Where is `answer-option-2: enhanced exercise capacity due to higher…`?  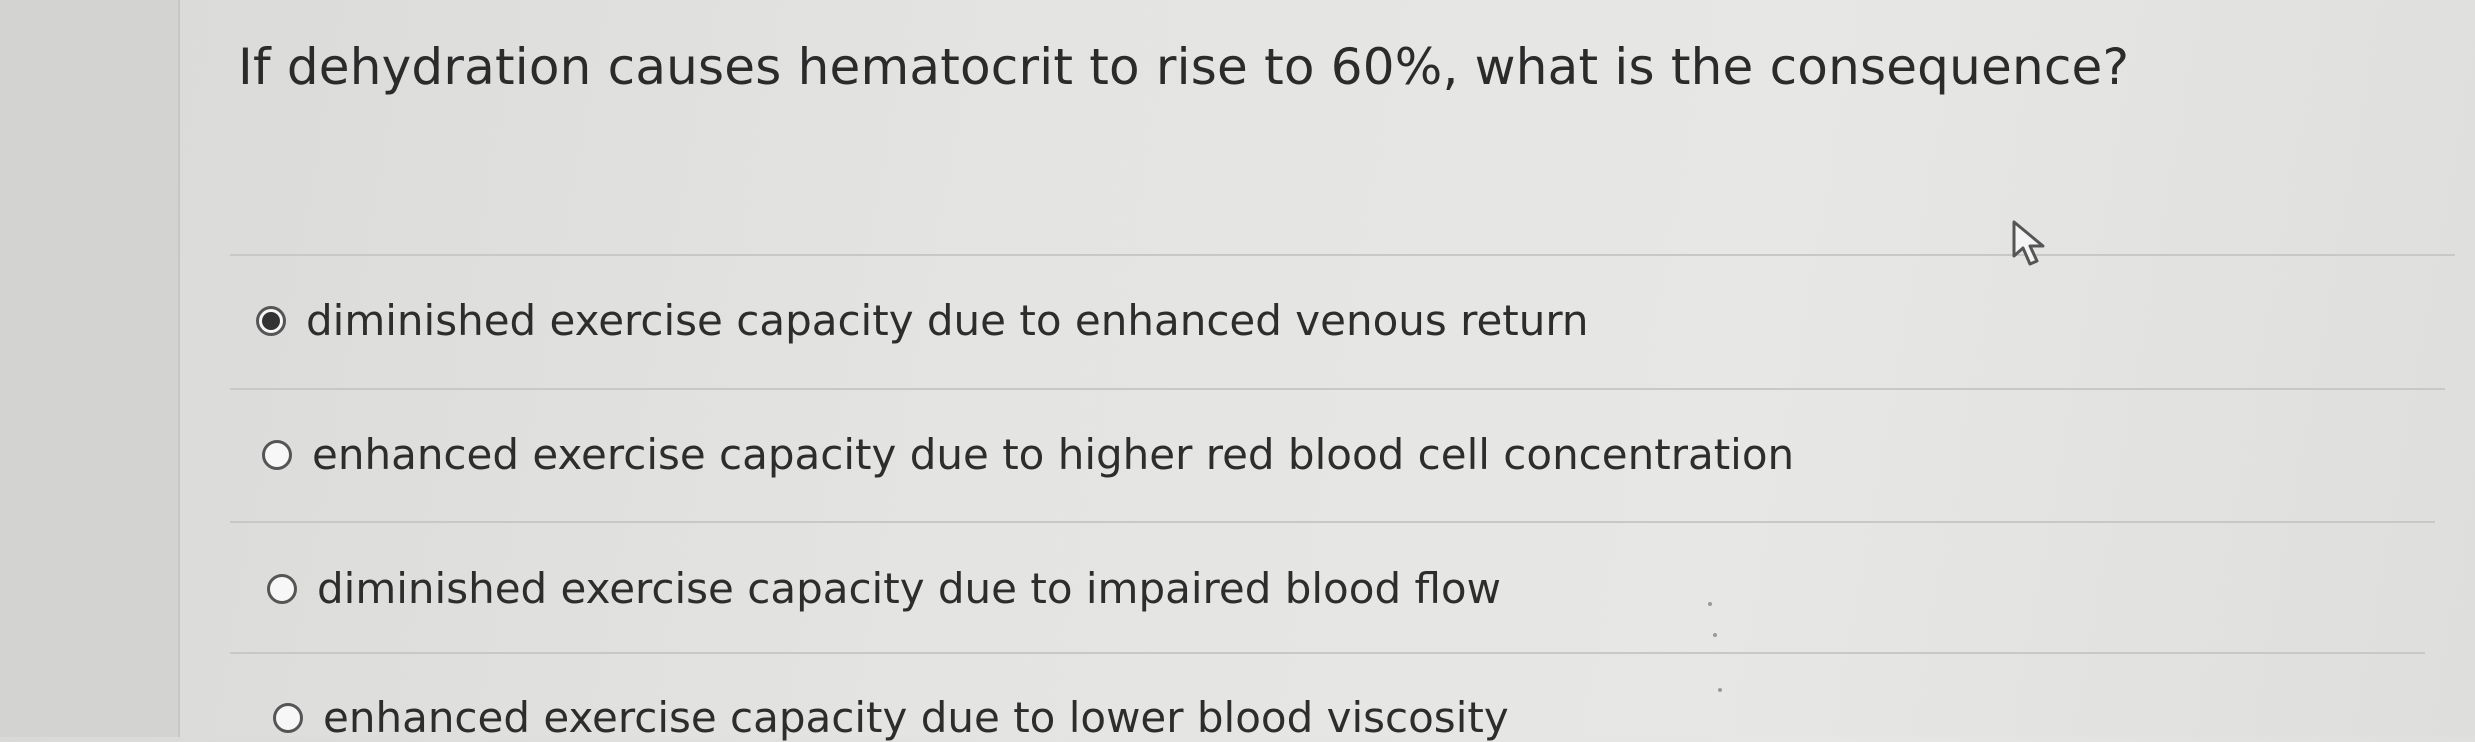 answer-option-2: enhanced exercise capacity due to higher… is located at coordinates (1028, 455).